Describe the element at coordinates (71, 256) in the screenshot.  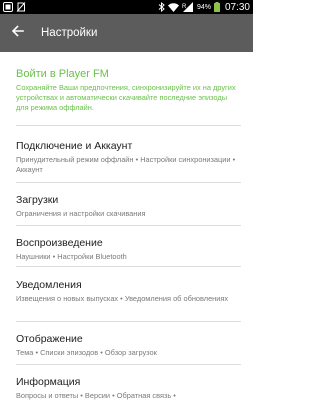
I see `settings-item-subtitle: Наушники • Настройки Bluetooth` at that location.